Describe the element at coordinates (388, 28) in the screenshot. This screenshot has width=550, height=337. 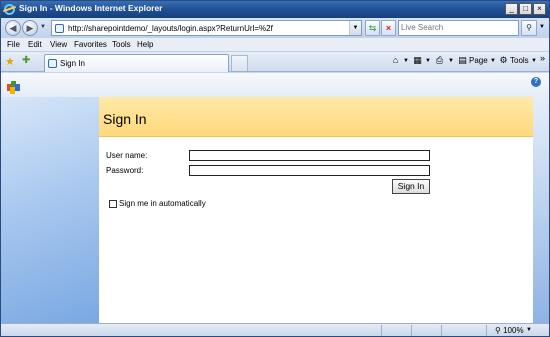
I see `stop-button: ×` at that location.